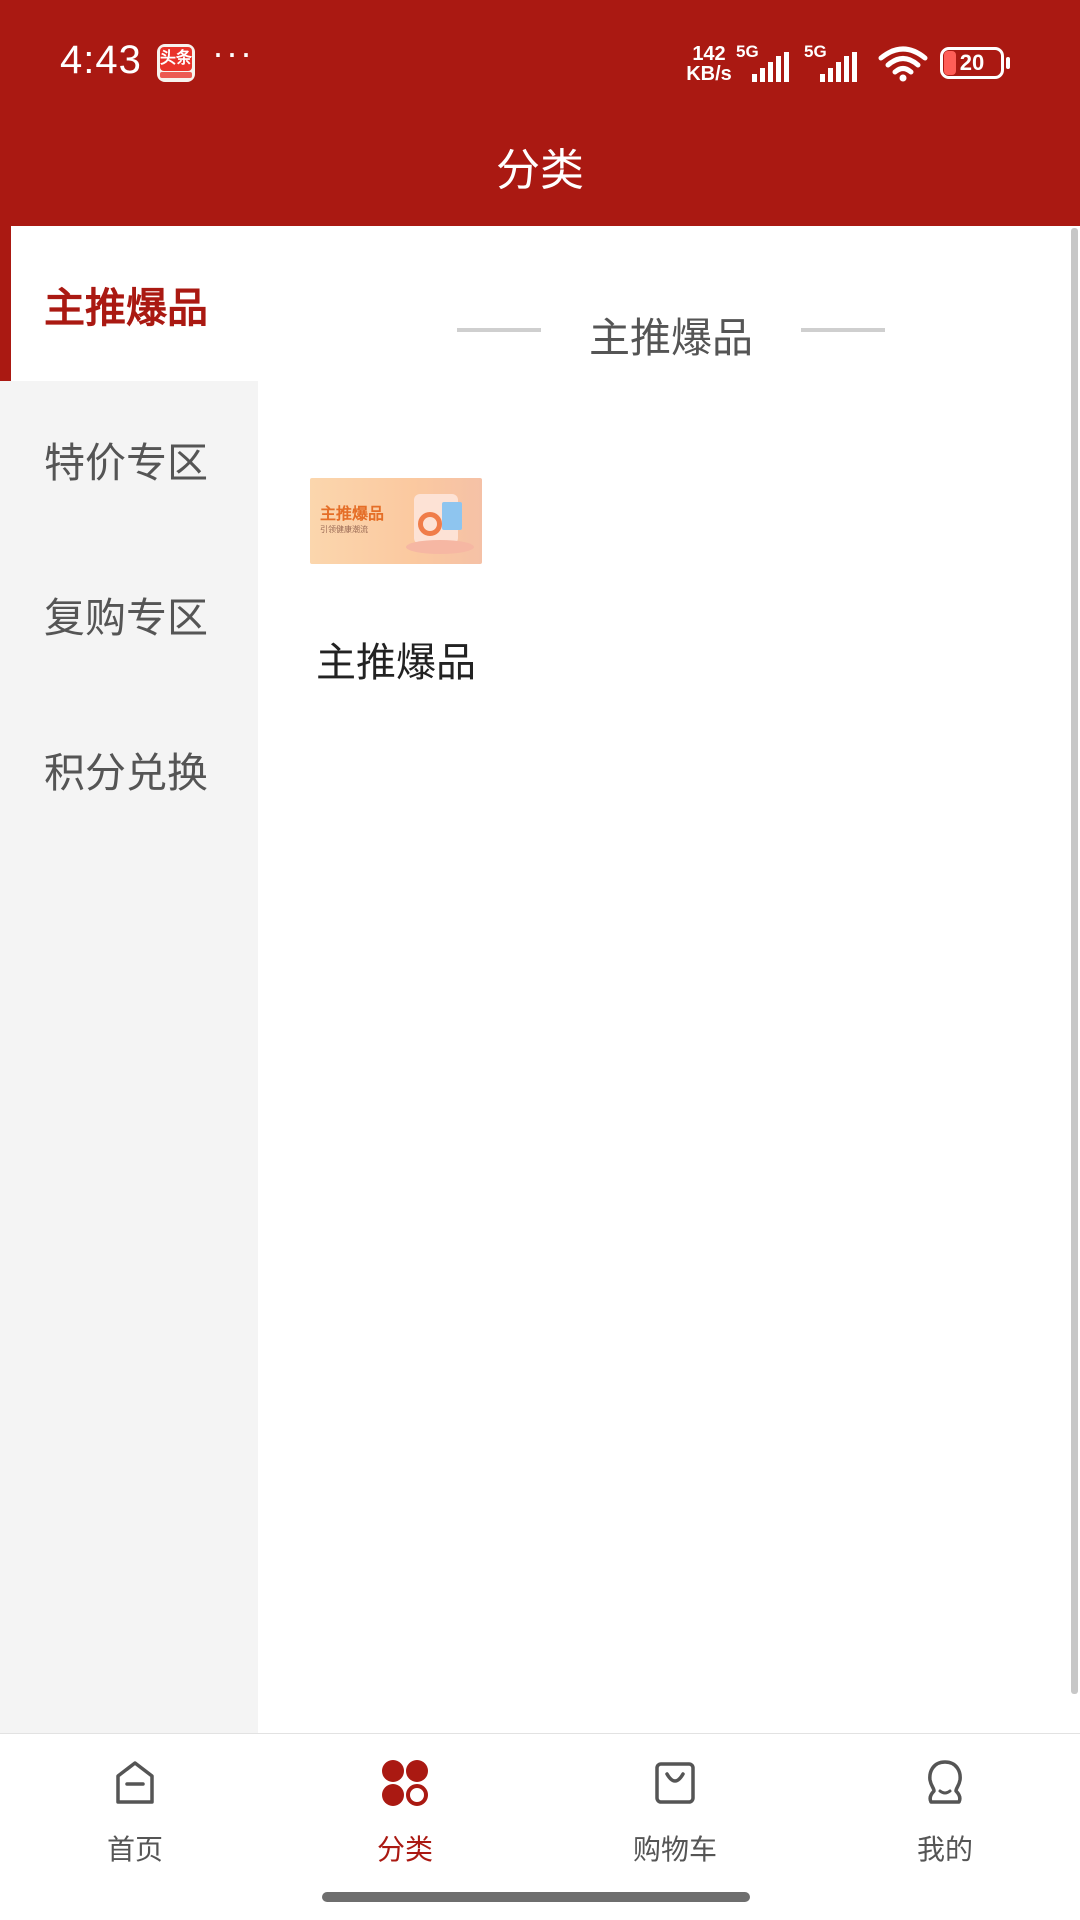 The image size is (1080, 1920). Describe the element at coordinates (352, 514) in the screenshot. I see `image-title: 主推爆品` at that location.